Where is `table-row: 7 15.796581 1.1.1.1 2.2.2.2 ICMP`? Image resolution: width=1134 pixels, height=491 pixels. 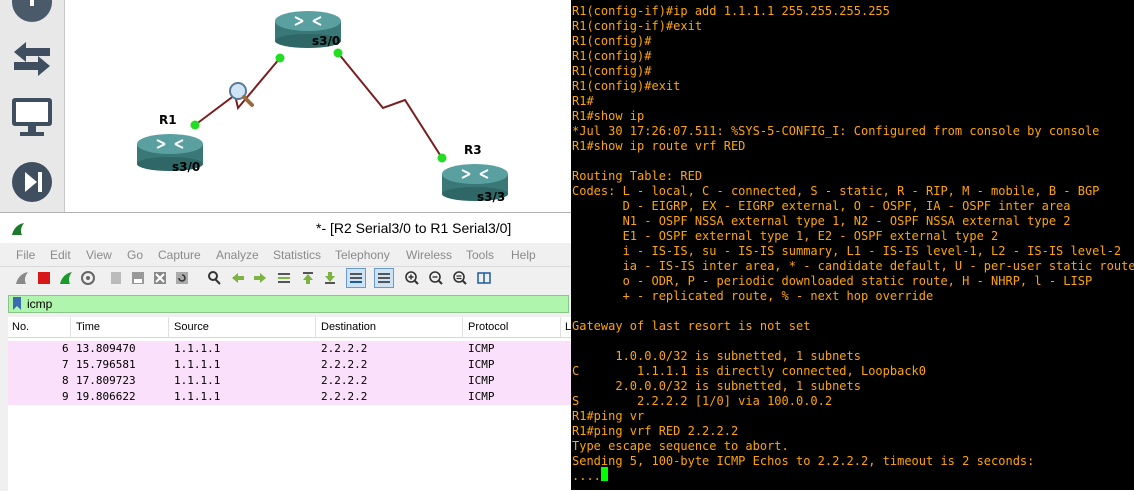 table-row: 7 15.796581 1.1.1.1 2.2.2.2 ICMP is located at coordinates (289, 365).